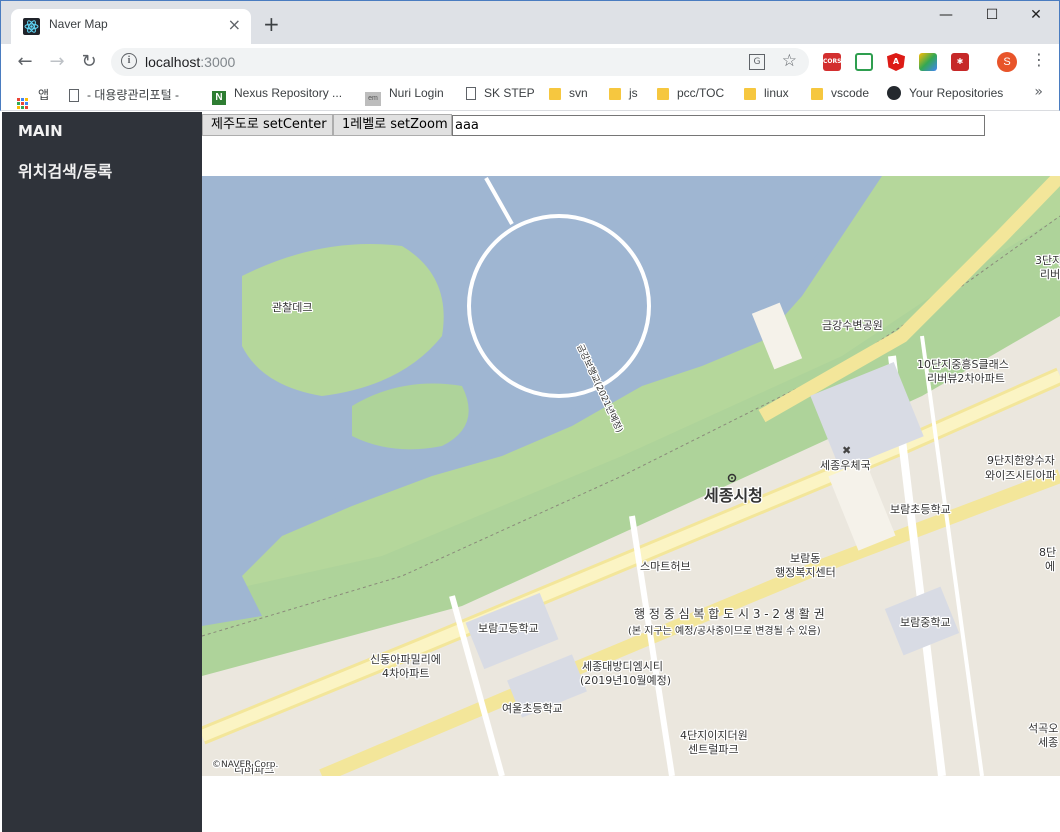  What do you see at coordinates (713, 749) in the screenshot?
I see `label-apt-4b: 센트럴파크` at bounding box center [713, 749].